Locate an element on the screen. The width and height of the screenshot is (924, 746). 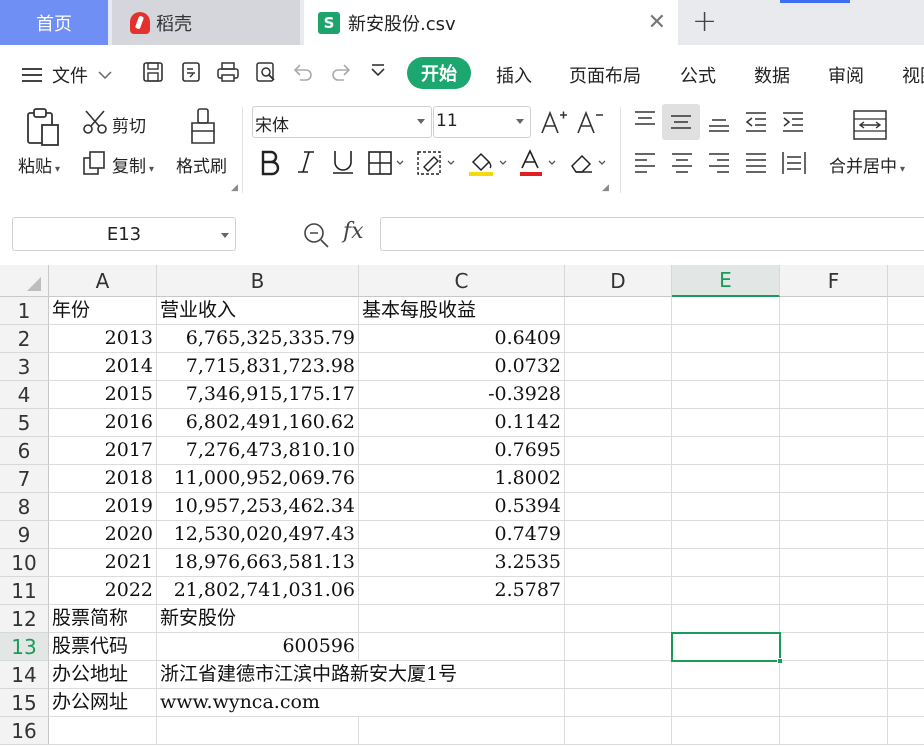
print-icon is located at coordinates (228, 72).